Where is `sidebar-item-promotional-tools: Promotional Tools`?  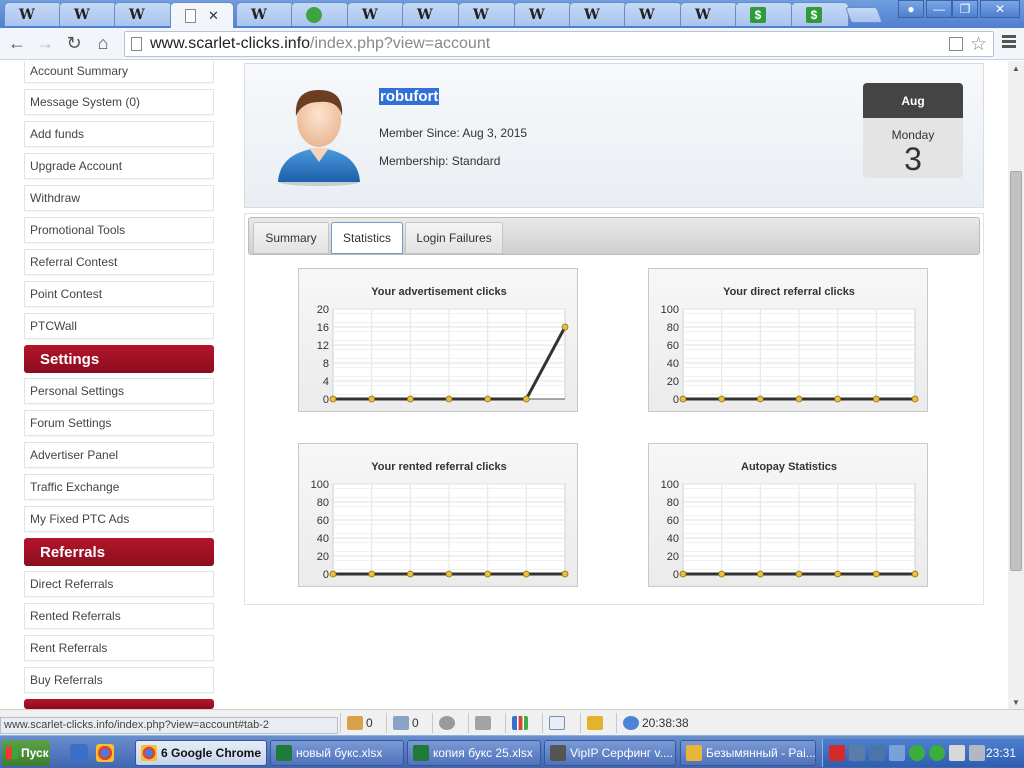 sidebar-item-promotional-tools: Promotional Tools is located at coordinates (119, 230).